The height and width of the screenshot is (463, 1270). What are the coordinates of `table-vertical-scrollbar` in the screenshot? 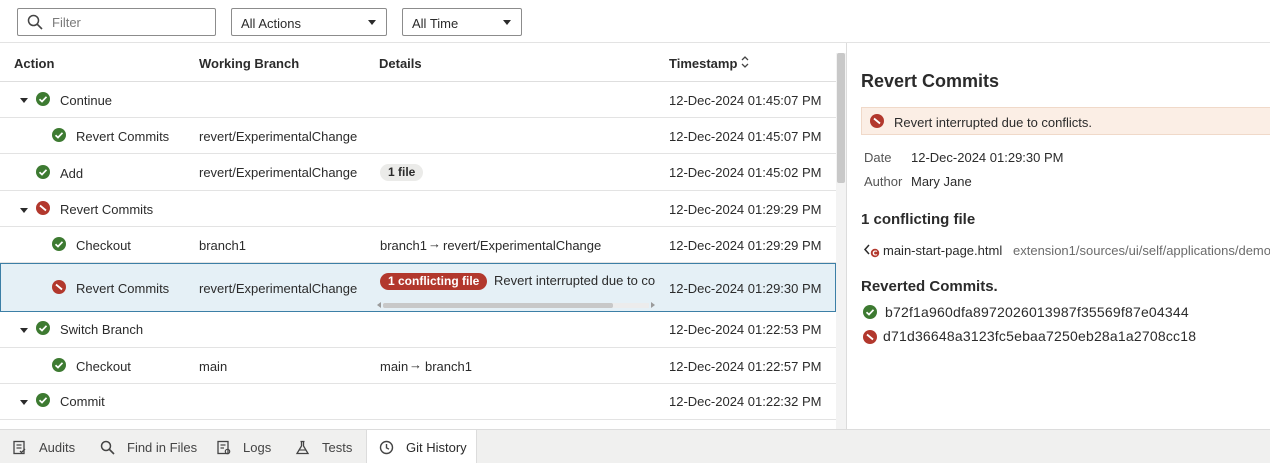 It's located at (841, 241).